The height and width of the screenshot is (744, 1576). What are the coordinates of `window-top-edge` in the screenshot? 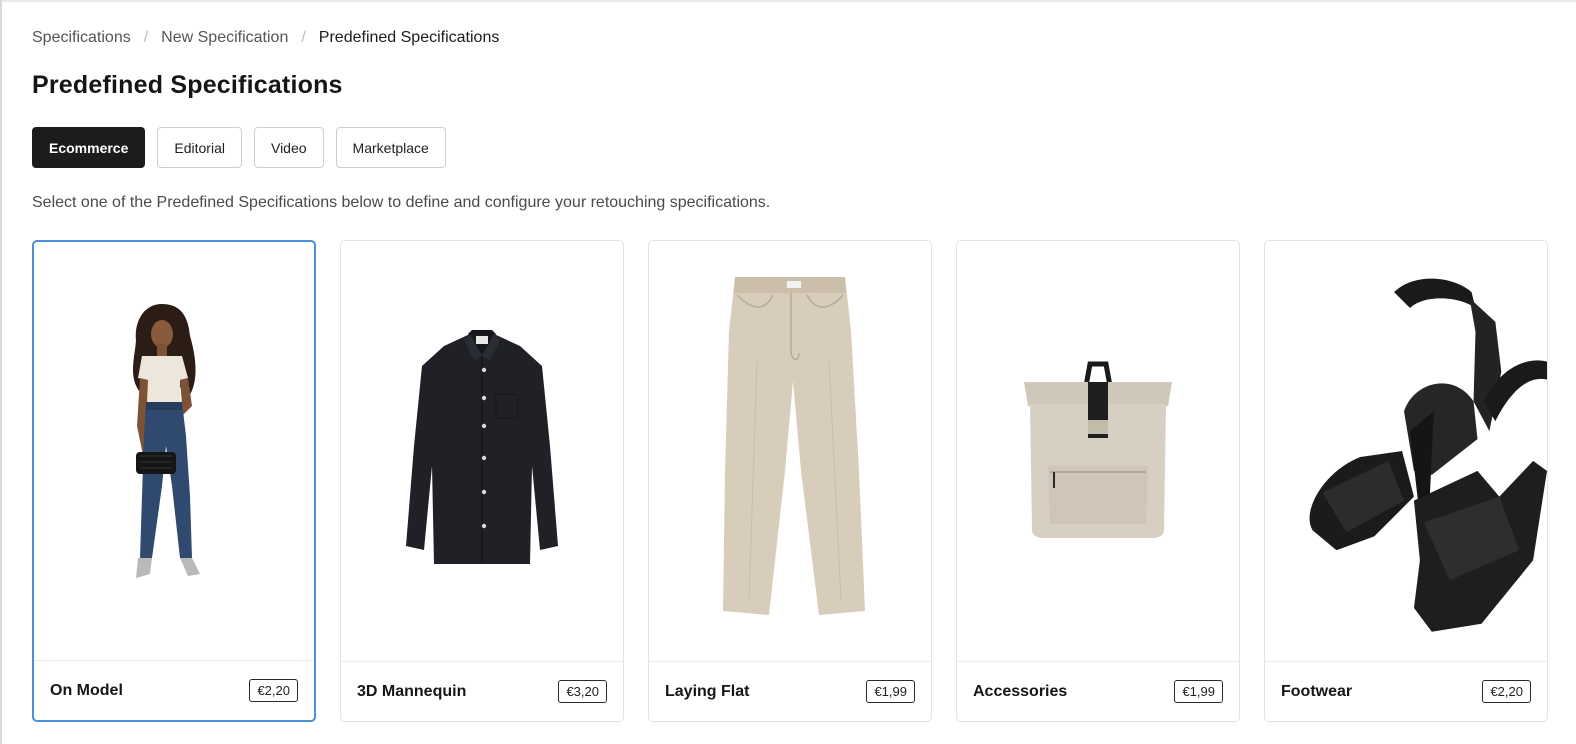 It's located at (788, 1).